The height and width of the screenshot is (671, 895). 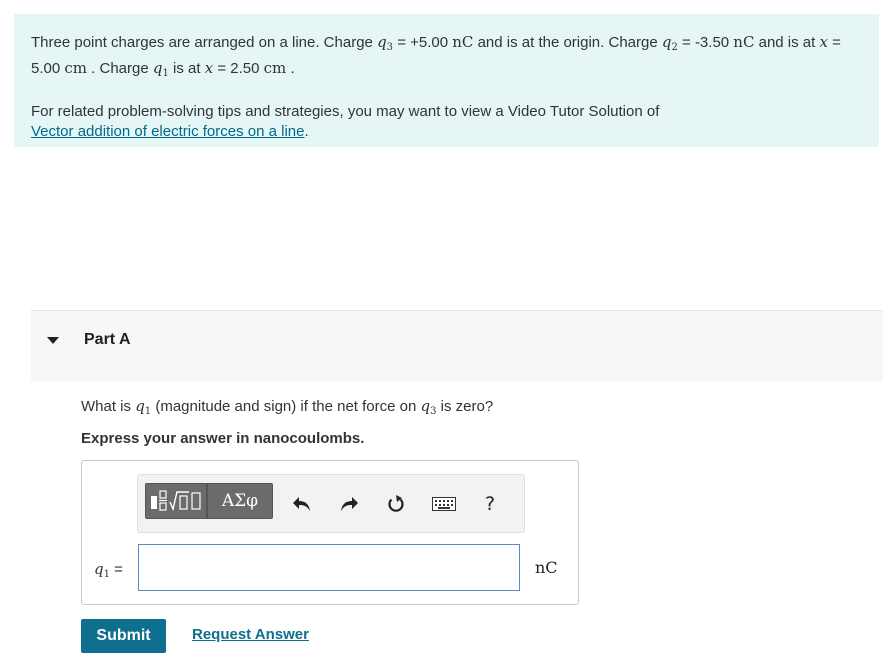 I want to click on redo-icon, so click(x=349, y=504).